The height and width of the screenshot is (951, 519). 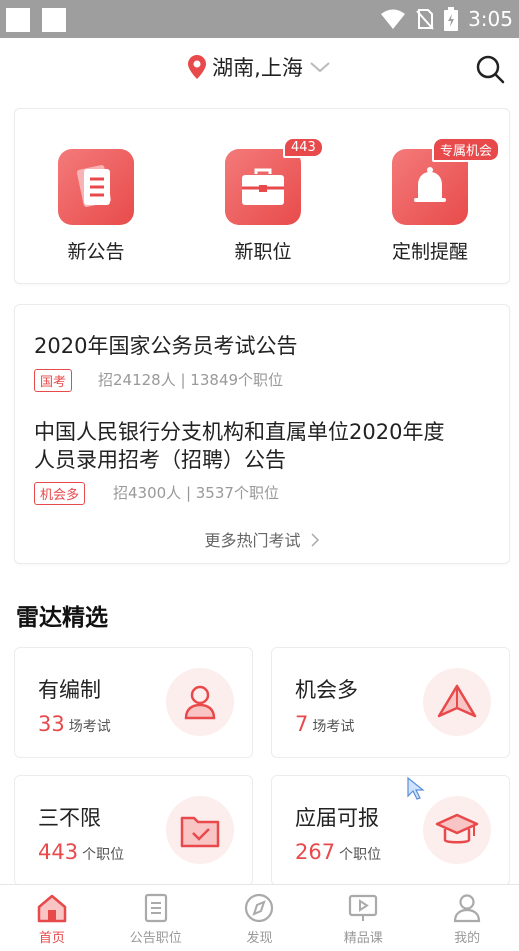 I want to click on exam-meta: 招24128人 | 13849个职位, so click(x=191, y=380).